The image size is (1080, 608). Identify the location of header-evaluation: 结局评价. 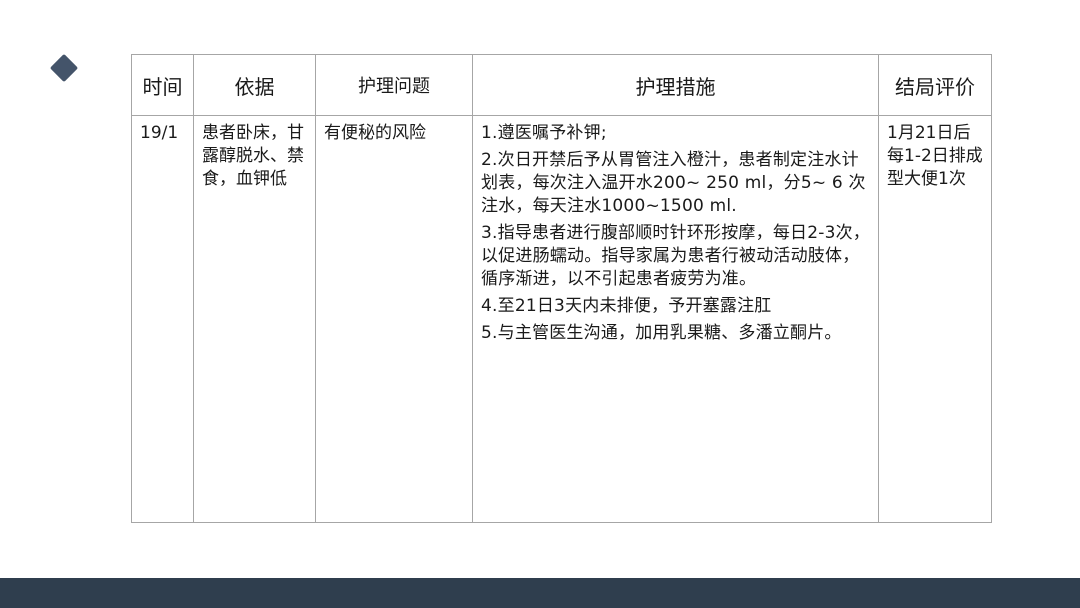
(935, 85).